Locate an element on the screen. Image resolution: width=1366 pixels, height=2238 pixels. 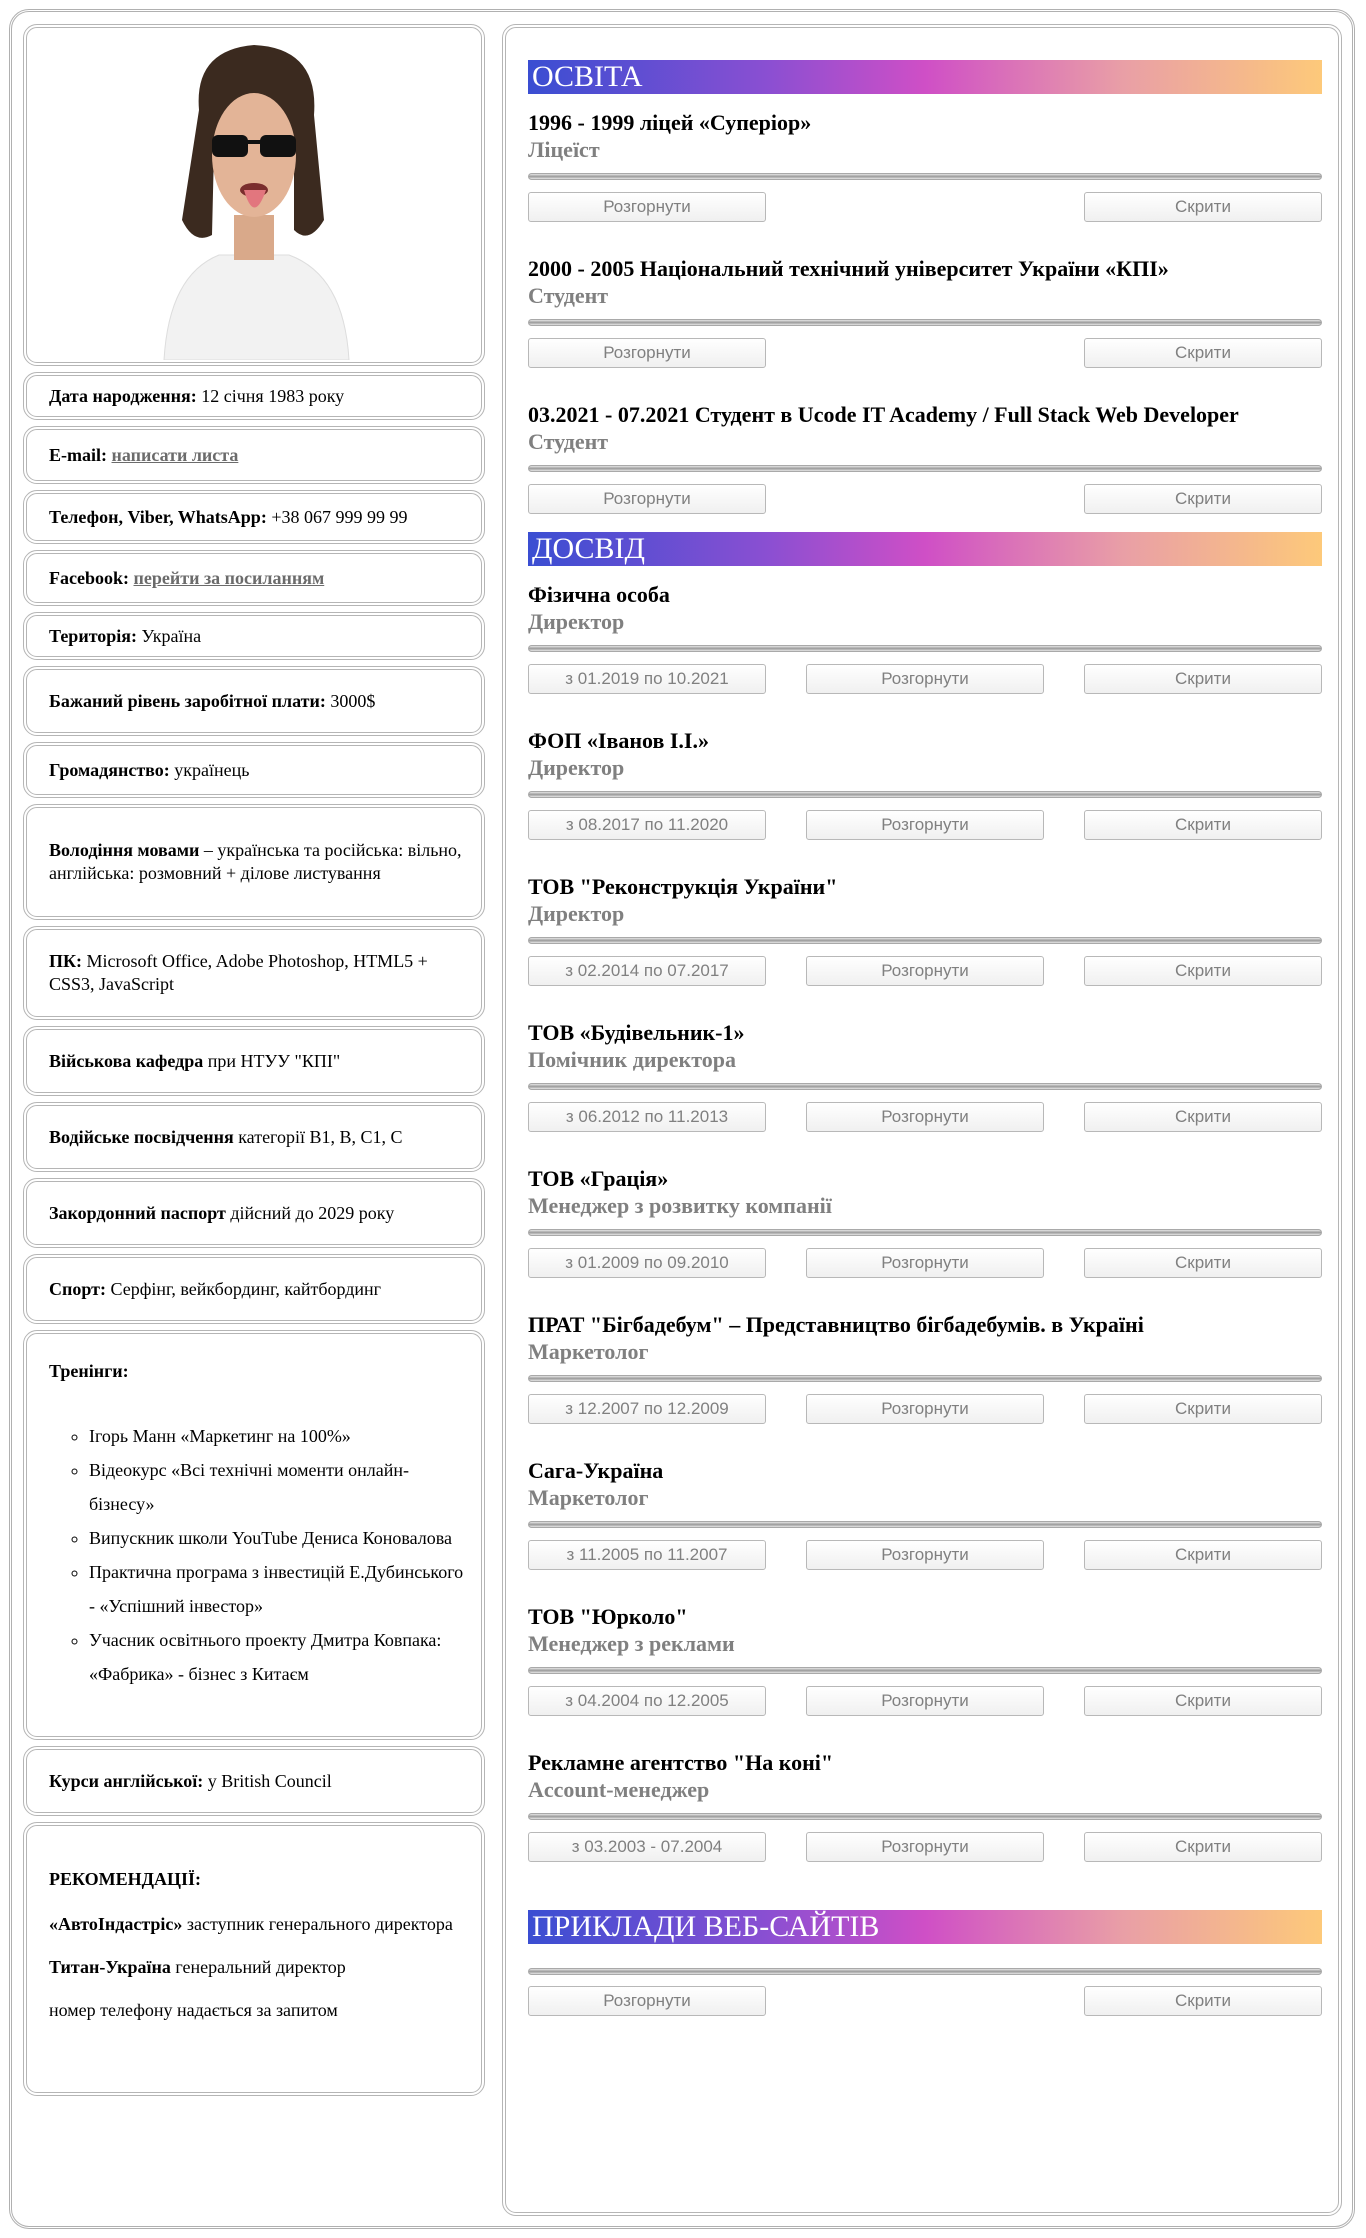
entry-role: Account-менеджер is located at coordinates (619, 1789).